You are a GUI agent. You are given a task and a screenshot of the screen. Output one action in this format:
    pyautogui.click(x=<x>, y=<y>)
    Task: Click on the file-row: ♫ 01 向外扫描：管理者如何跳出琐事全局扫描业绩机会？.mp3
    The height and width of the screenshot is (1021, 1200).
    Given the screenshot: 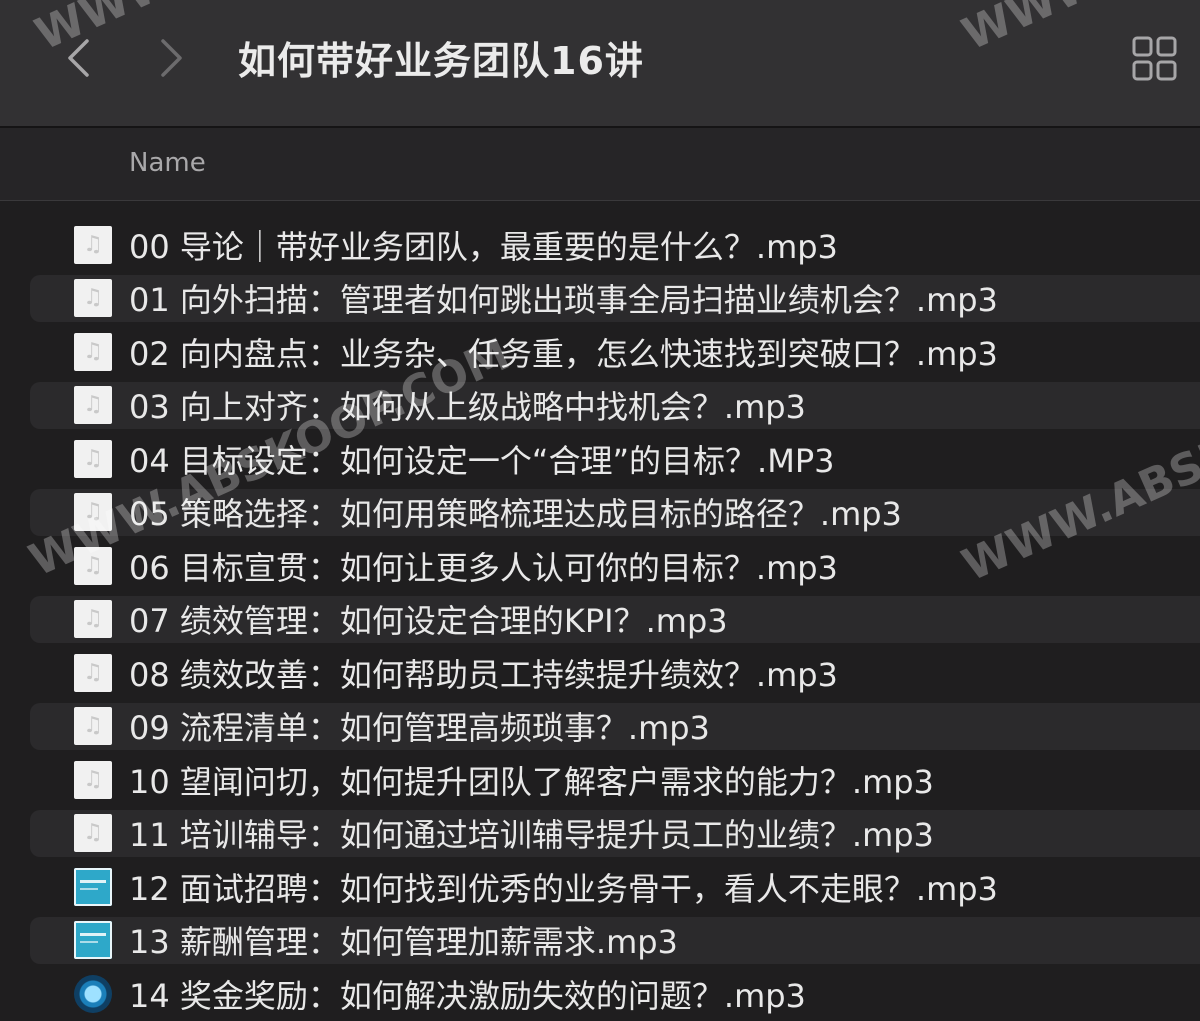 What is the action you would take?
    pyautogui.click(x=600, y=299)
    